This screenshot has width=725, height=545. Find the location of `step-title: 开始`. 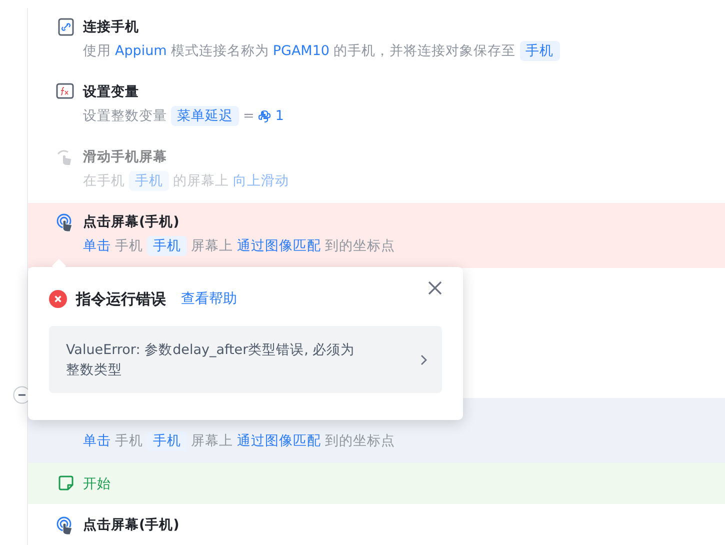

step-title: 开始 is located at coordinates (97, 484).